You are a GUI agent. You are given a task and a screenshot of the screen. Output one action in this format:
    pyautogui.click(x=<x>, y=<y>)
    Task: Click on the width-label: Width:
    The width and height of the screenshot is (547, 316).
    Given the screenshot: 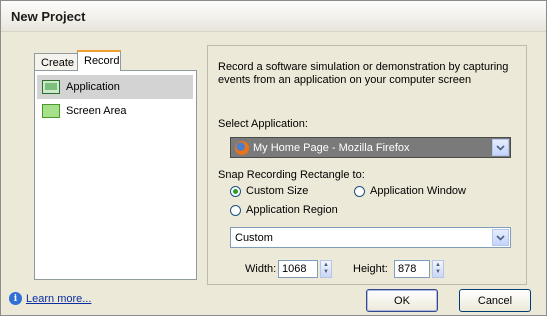 What is the action you would take?
    pyautogui.click(x=261, y=269)
    